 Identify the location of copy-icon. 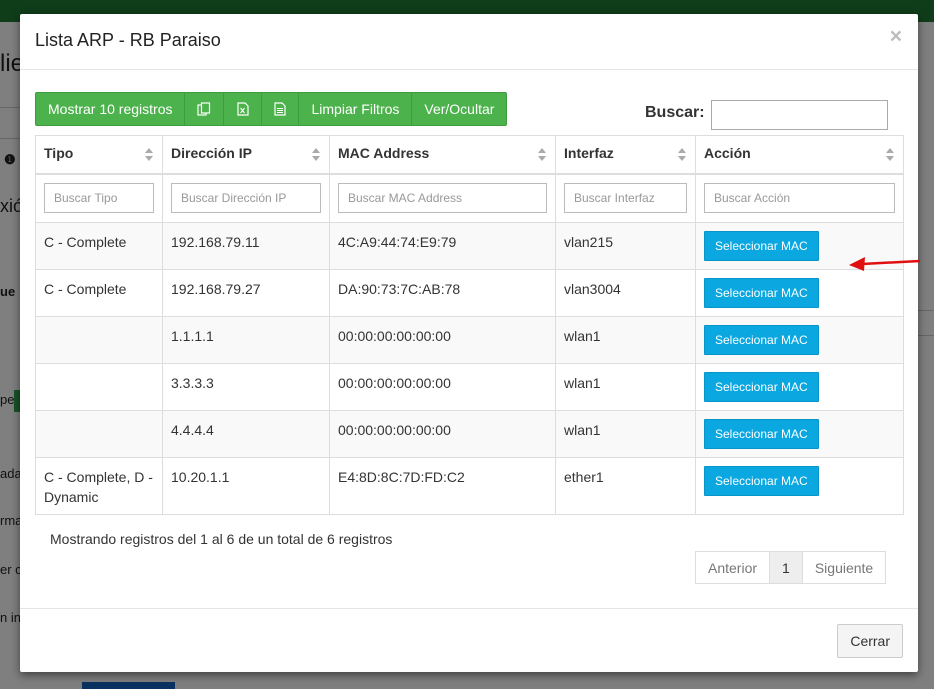
(204, 109).